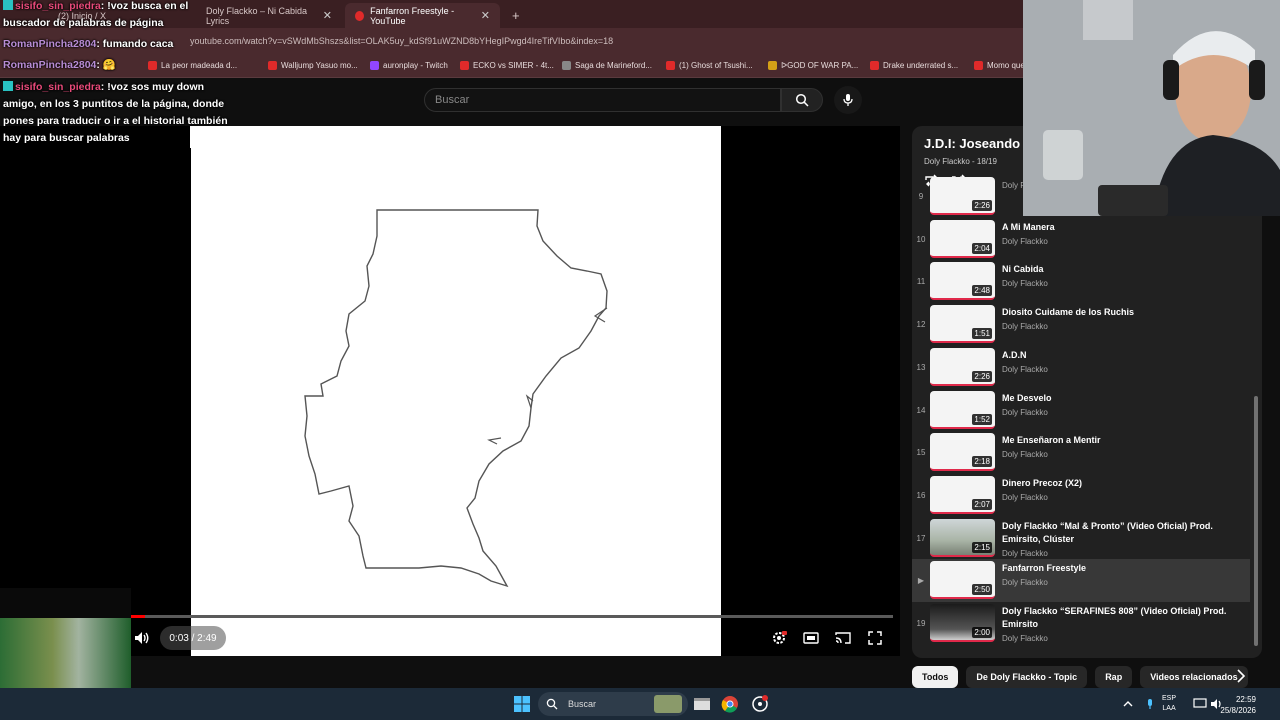 The height and width of the screenshot is (720, 1280). I want to click on bookmark-item: auronplay - Twitch, so click(409, 65).